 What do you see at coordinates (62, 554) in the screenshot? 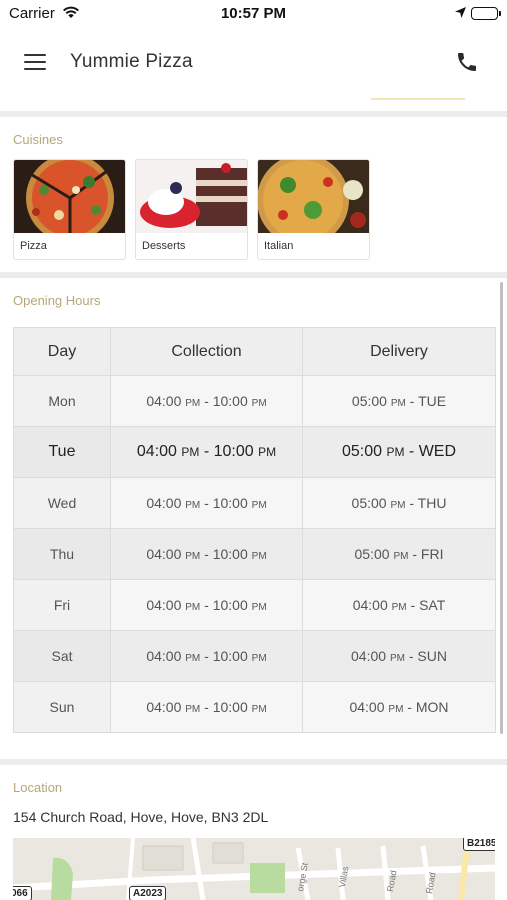
I see `day-cell: Thu` at bounding box center [62, 554].